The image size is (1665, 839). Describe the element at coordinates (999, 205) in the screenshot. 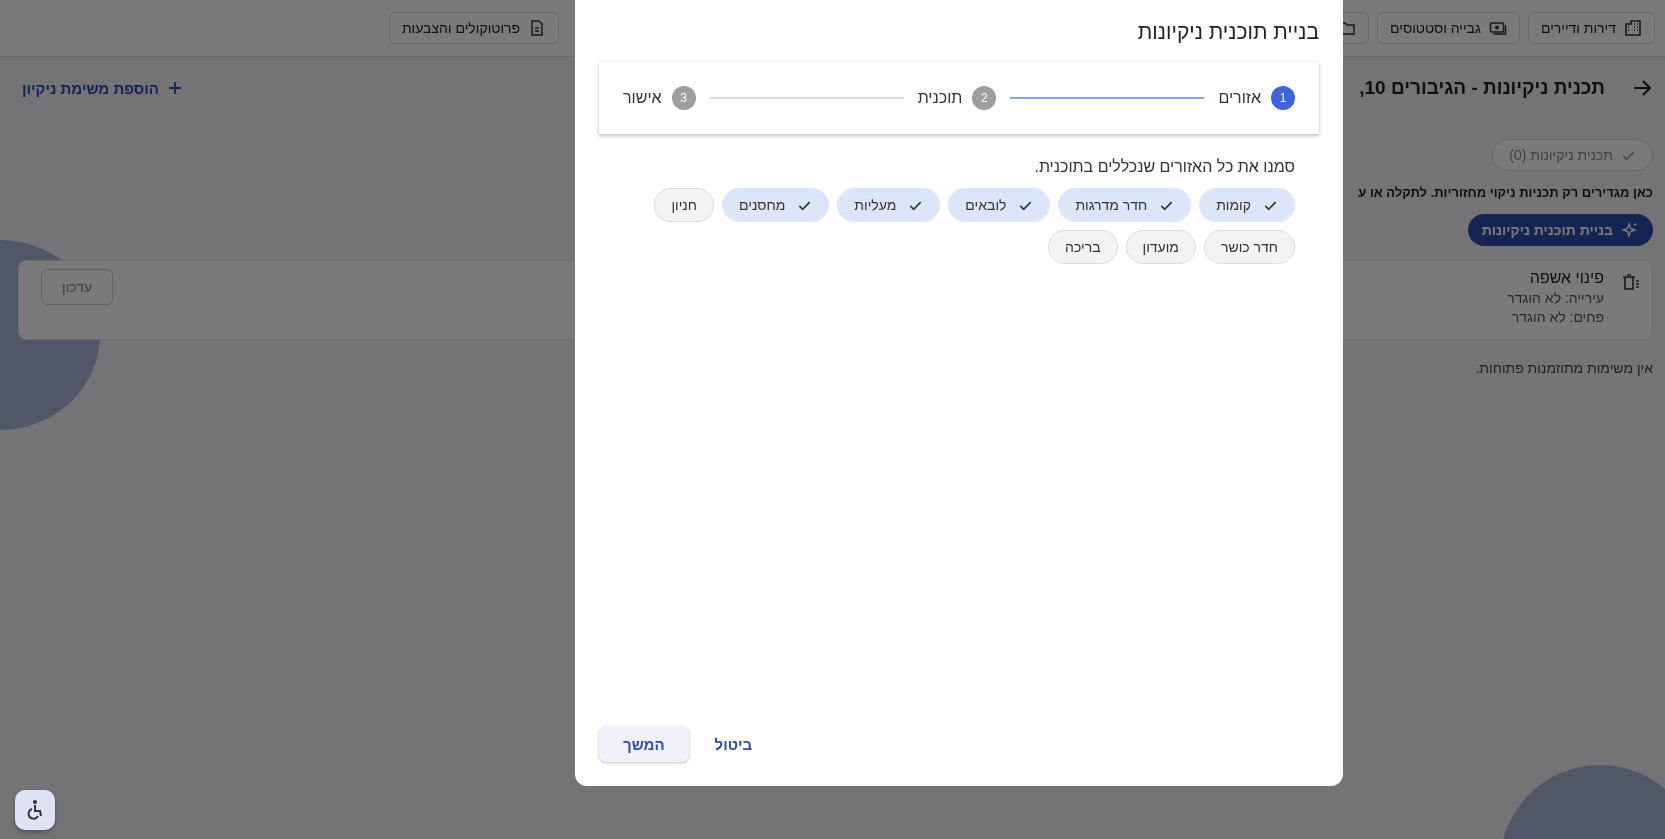

I see `area-chip: לובאים` at that location.